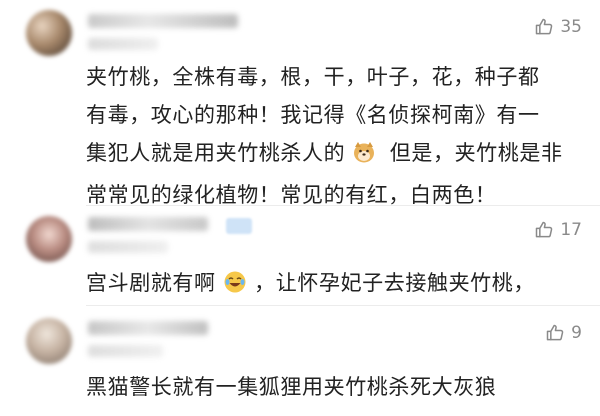 The image size is (600, 416). I want to click on laughing-crying-emoji-icon, so click(235, 287).